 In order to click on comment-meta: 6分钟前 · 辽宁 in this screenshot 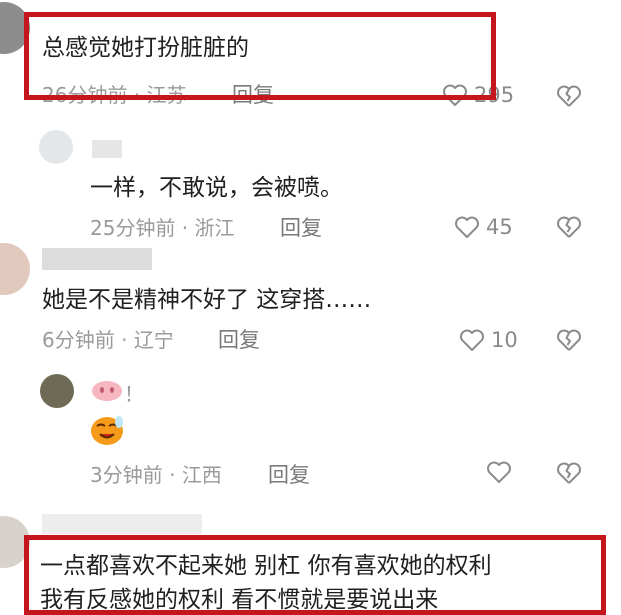, I will do `click(108, 340)`.